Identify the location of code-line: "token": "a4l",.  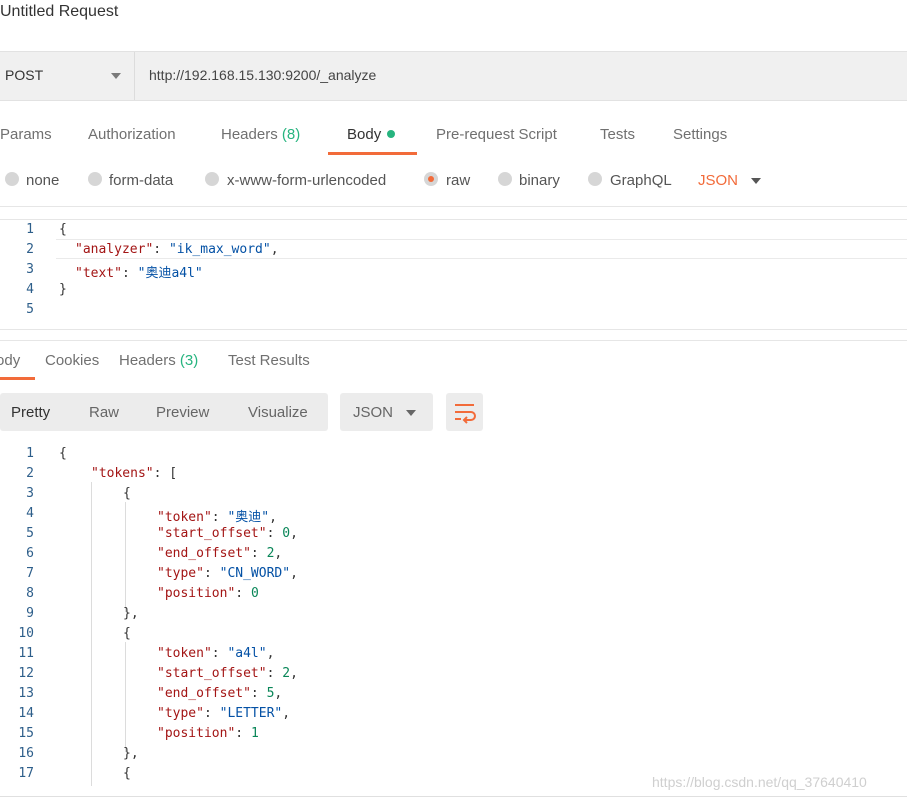
(216, 653).